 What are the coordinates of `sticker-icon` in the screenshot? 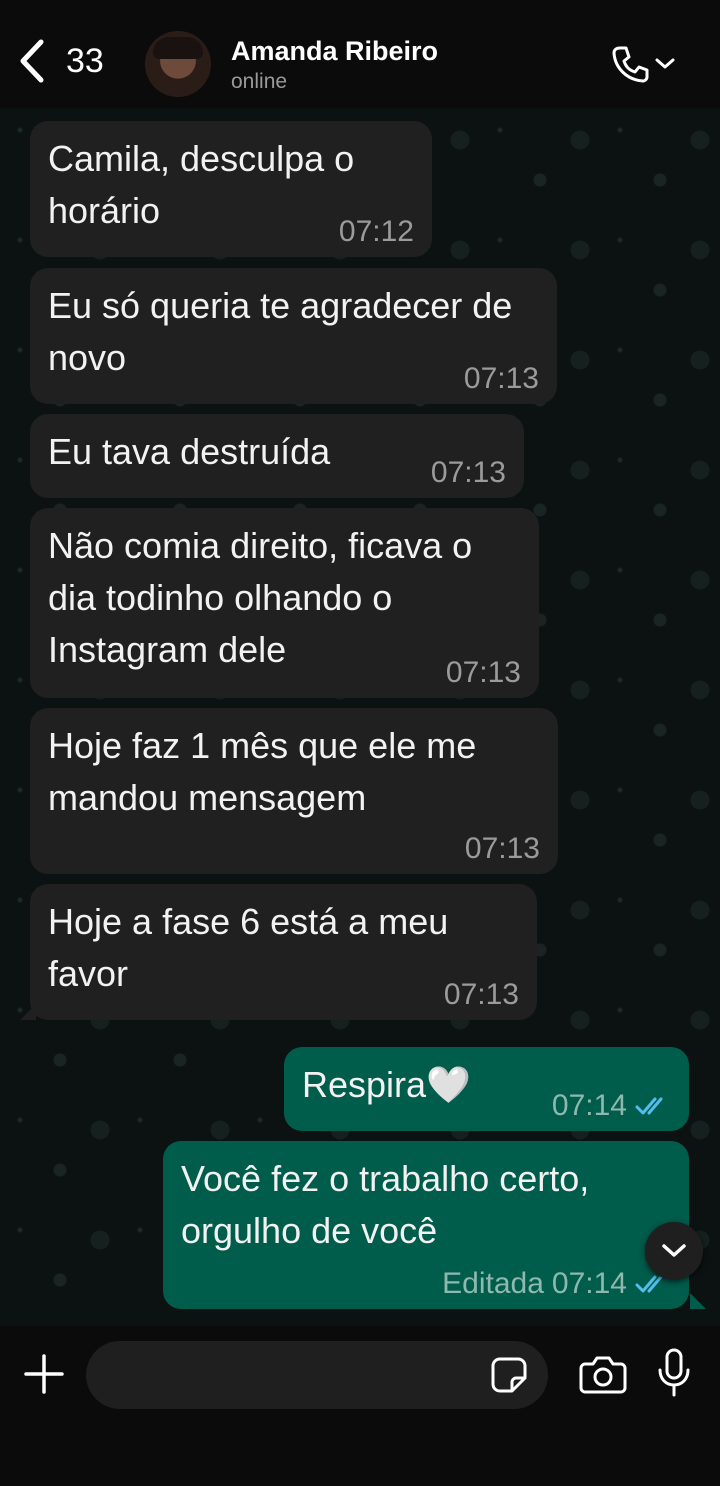 It's located at (509, 1375).